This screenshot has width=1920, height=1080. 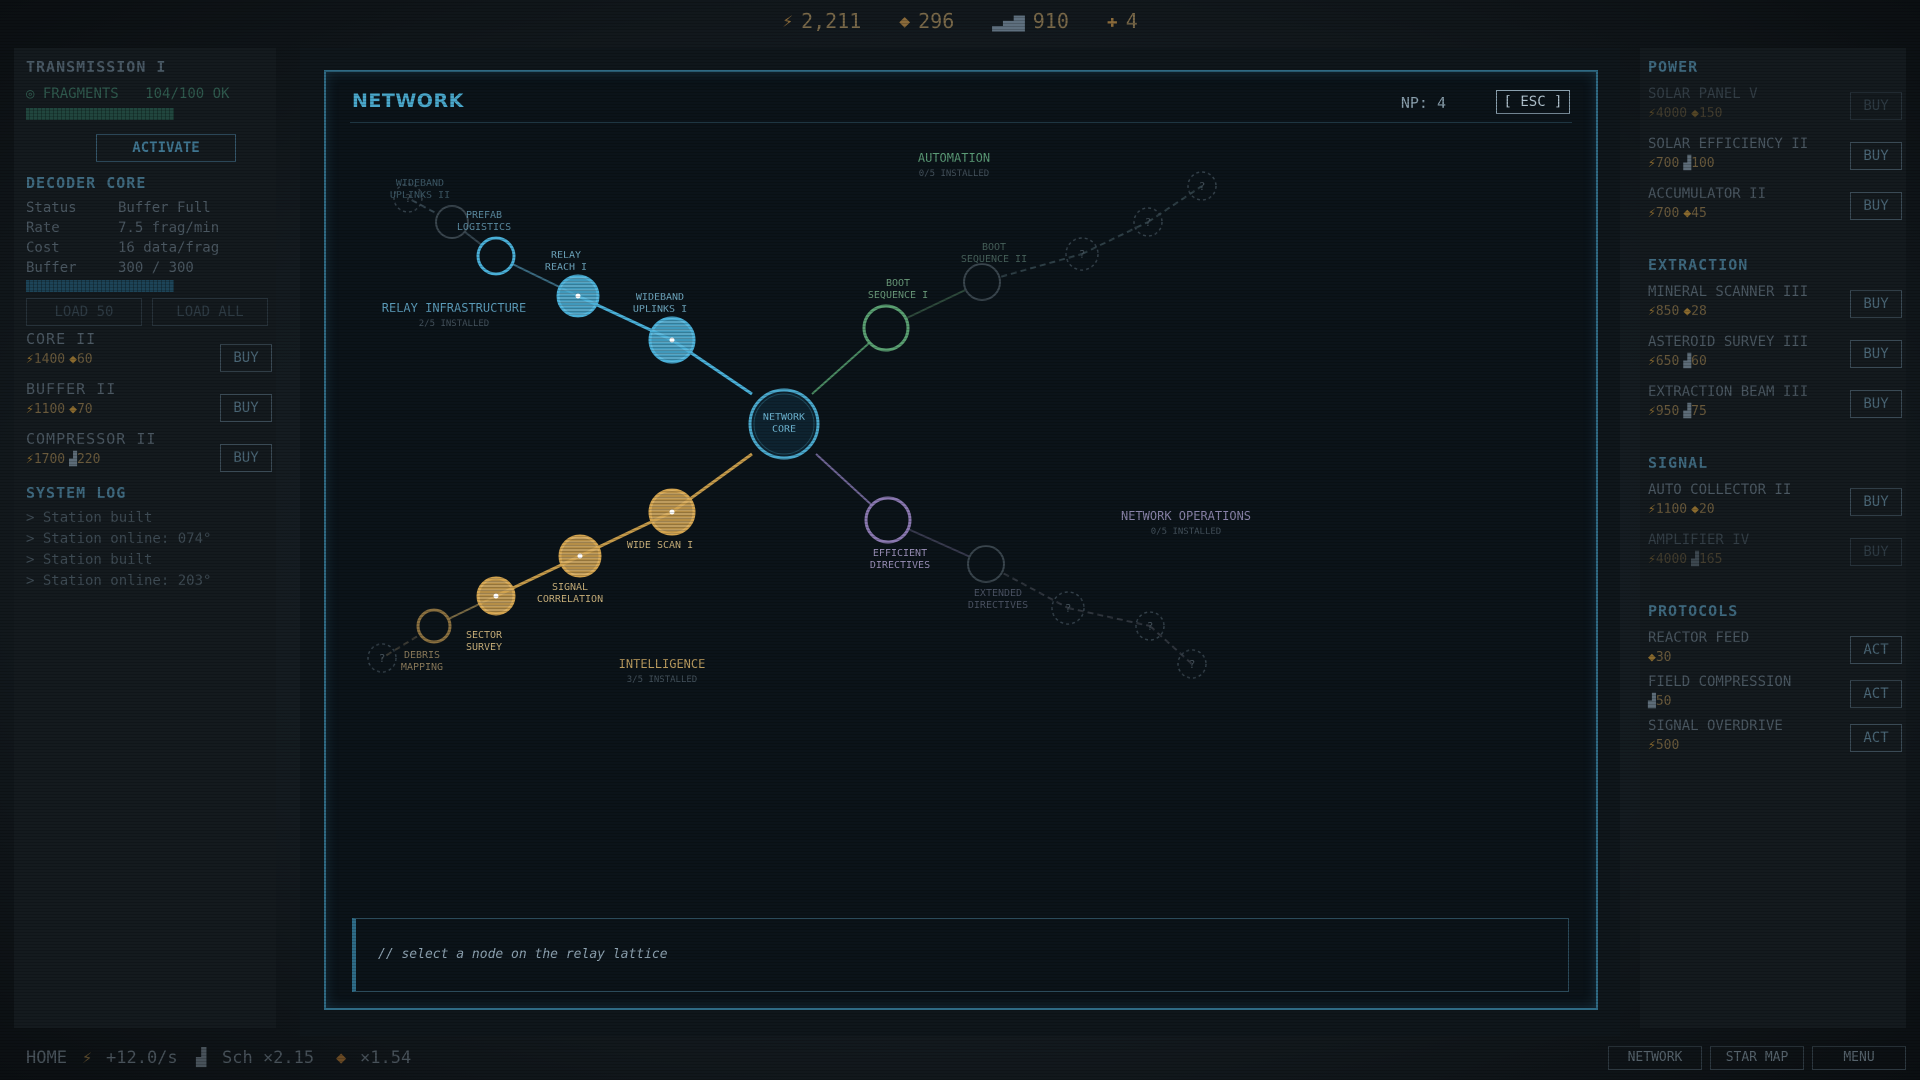 What do you see at coordinates (1859, 1058) in the screenshot?
I see `nav-menu-button: MENU` at bounding box center [1859, 1058].